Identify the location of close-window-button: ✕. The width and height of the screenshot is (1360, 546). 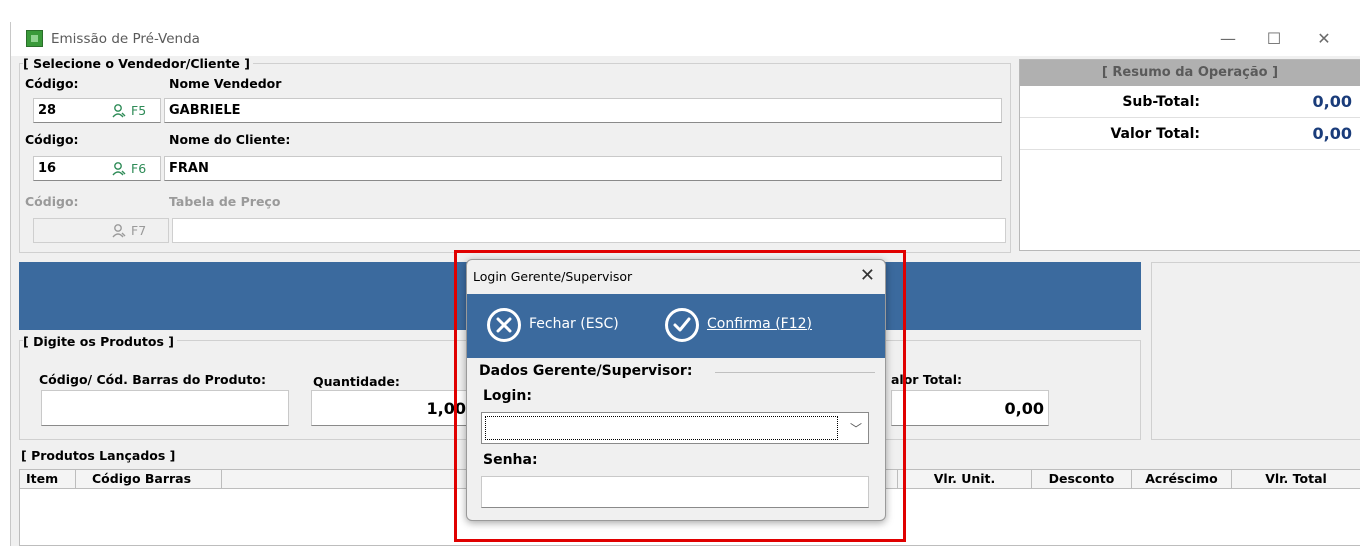
(1324, 39).